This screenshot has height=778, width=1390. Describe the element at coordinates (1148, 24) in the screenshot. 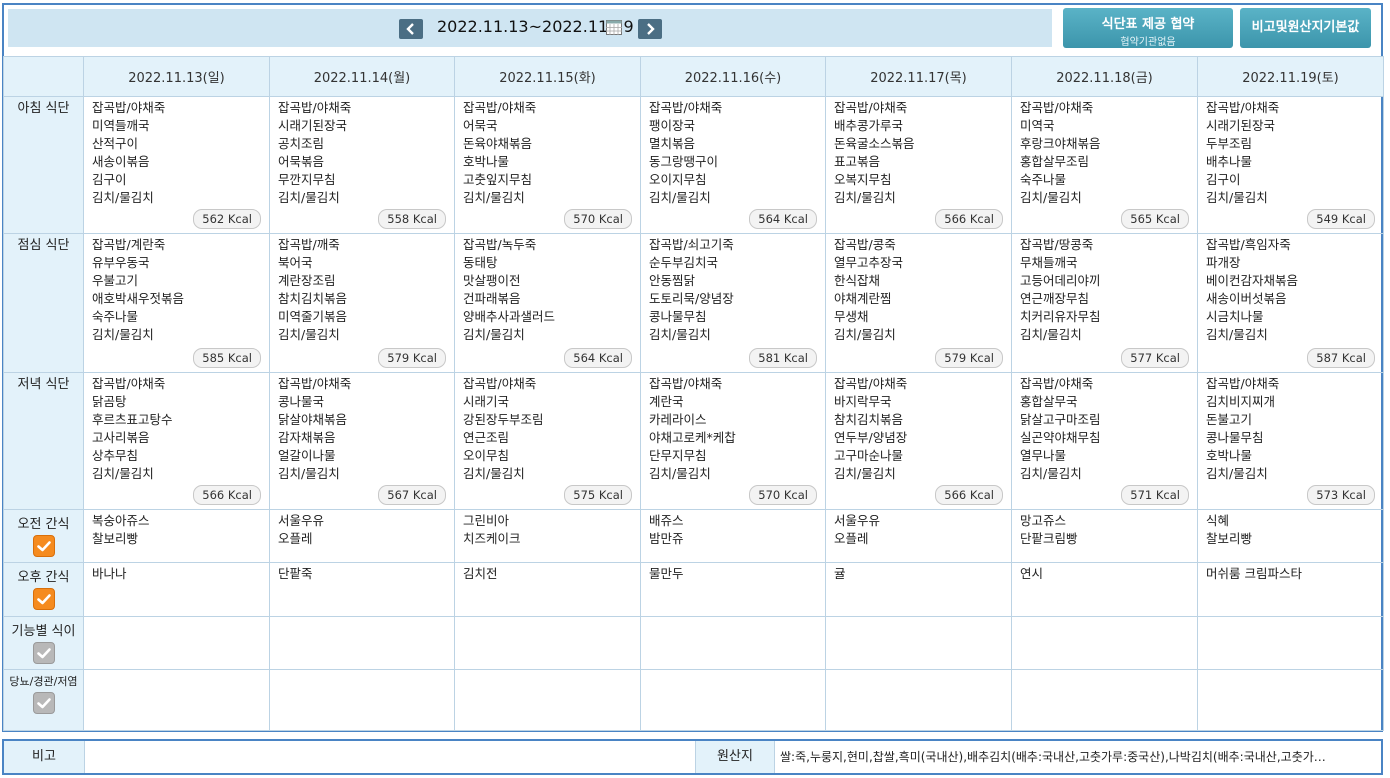

I see `contract-button-title: 식단표 제공 협약` at that location.